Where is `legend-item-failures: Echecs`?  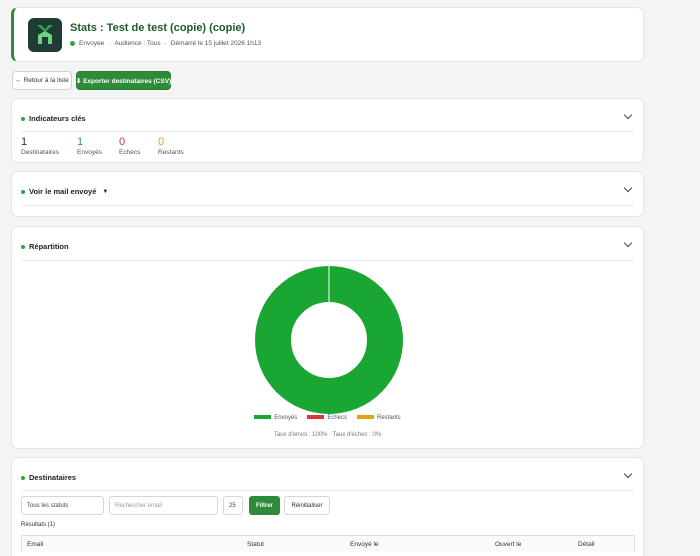
legend-item-failures: Echecs is located at coordinates (327, 418).